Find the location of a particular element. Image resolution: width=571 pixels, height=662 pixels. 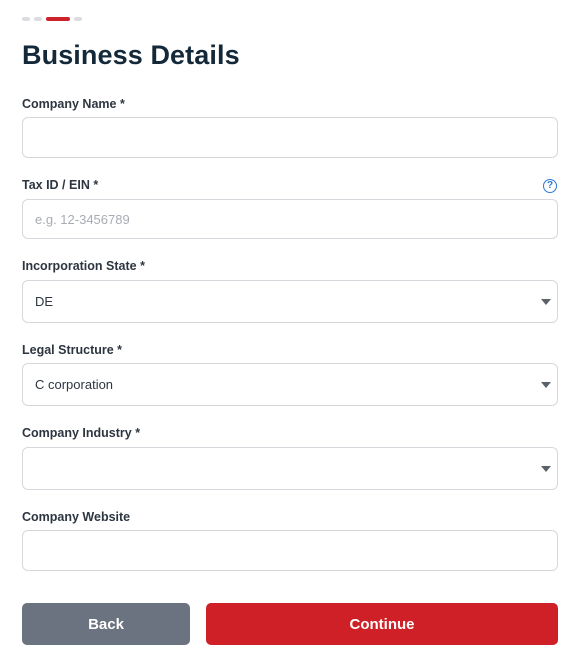

incorporation-state-label: Incorporation State * is located at coordinates (83, 266).